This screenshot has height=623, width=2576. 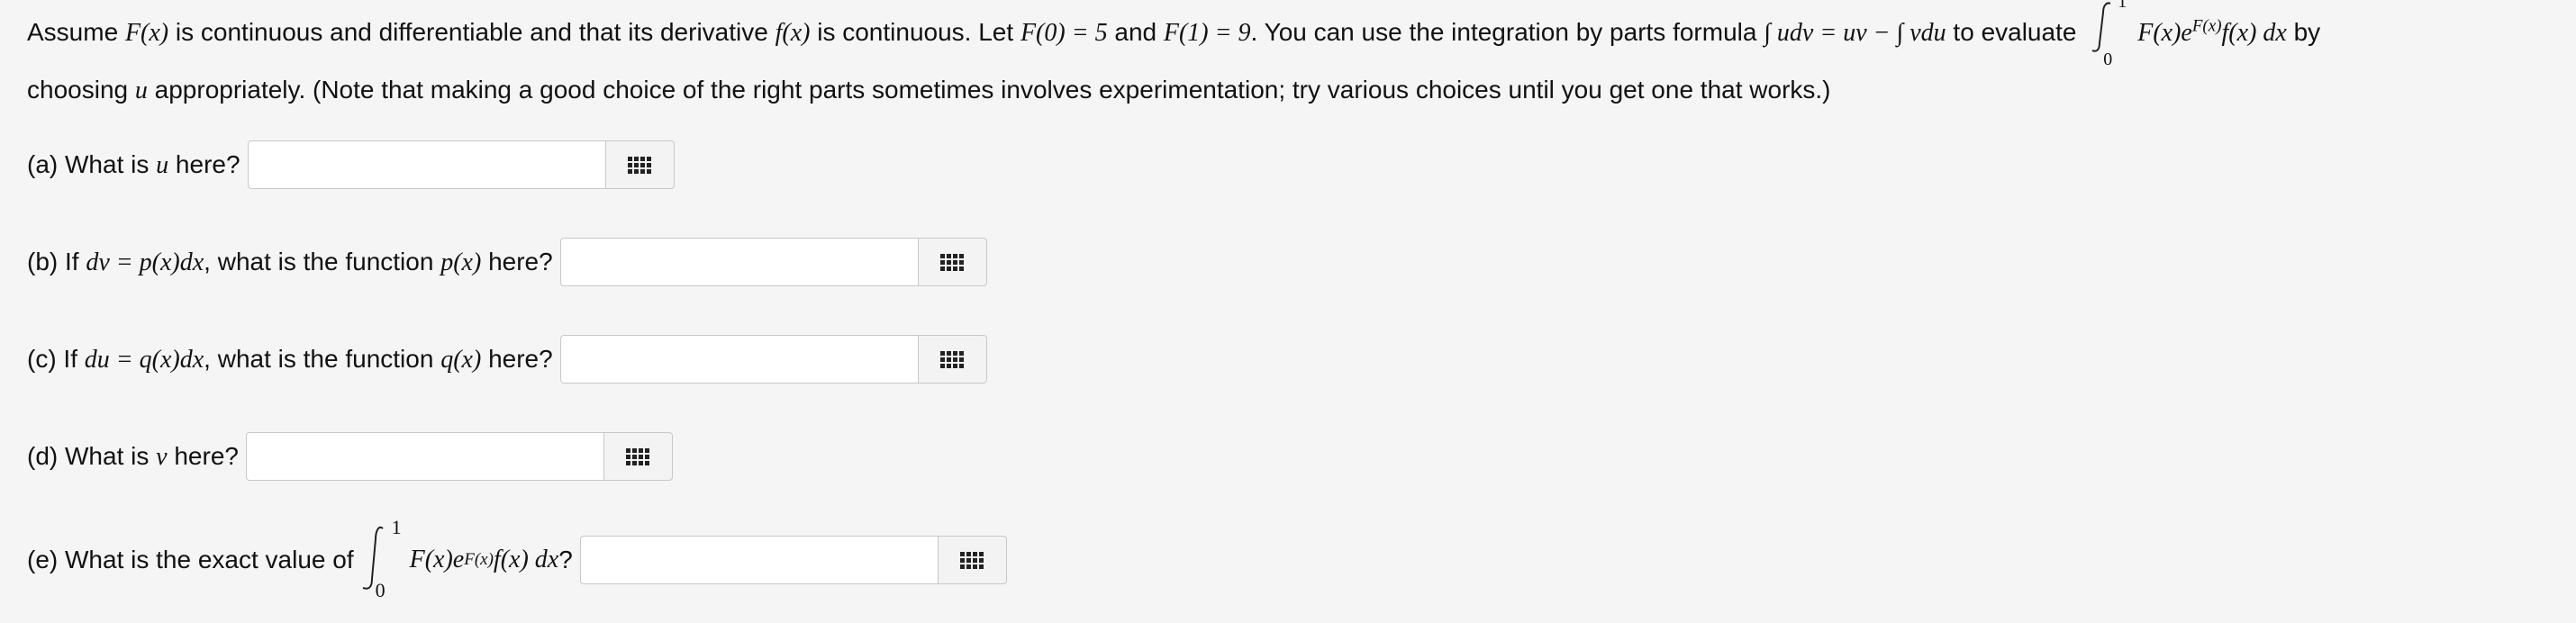 I want to click on answer-c-palette-button, so click(x=952, y=359).